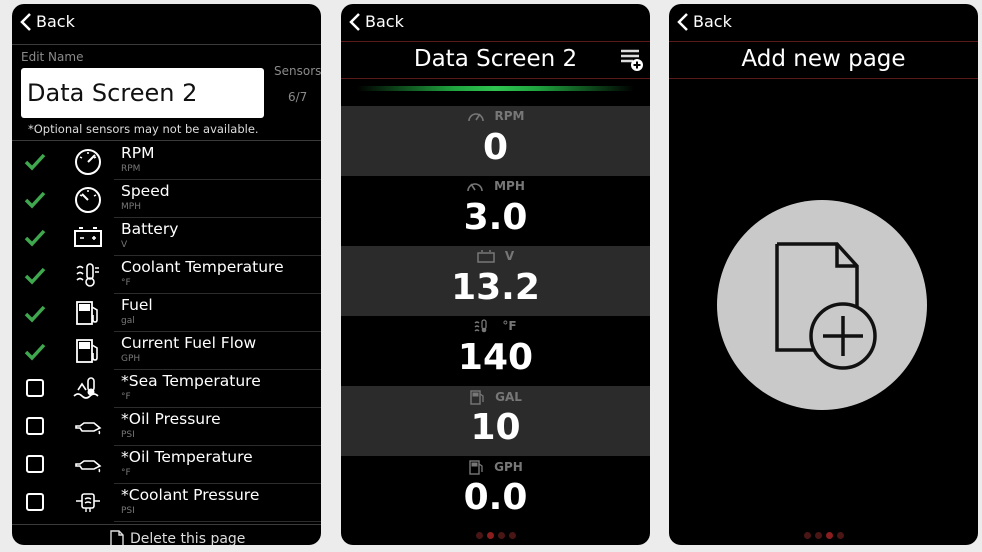  I want to click on sensor-row: Current Fuel Flow GPH, so click(166, 351).